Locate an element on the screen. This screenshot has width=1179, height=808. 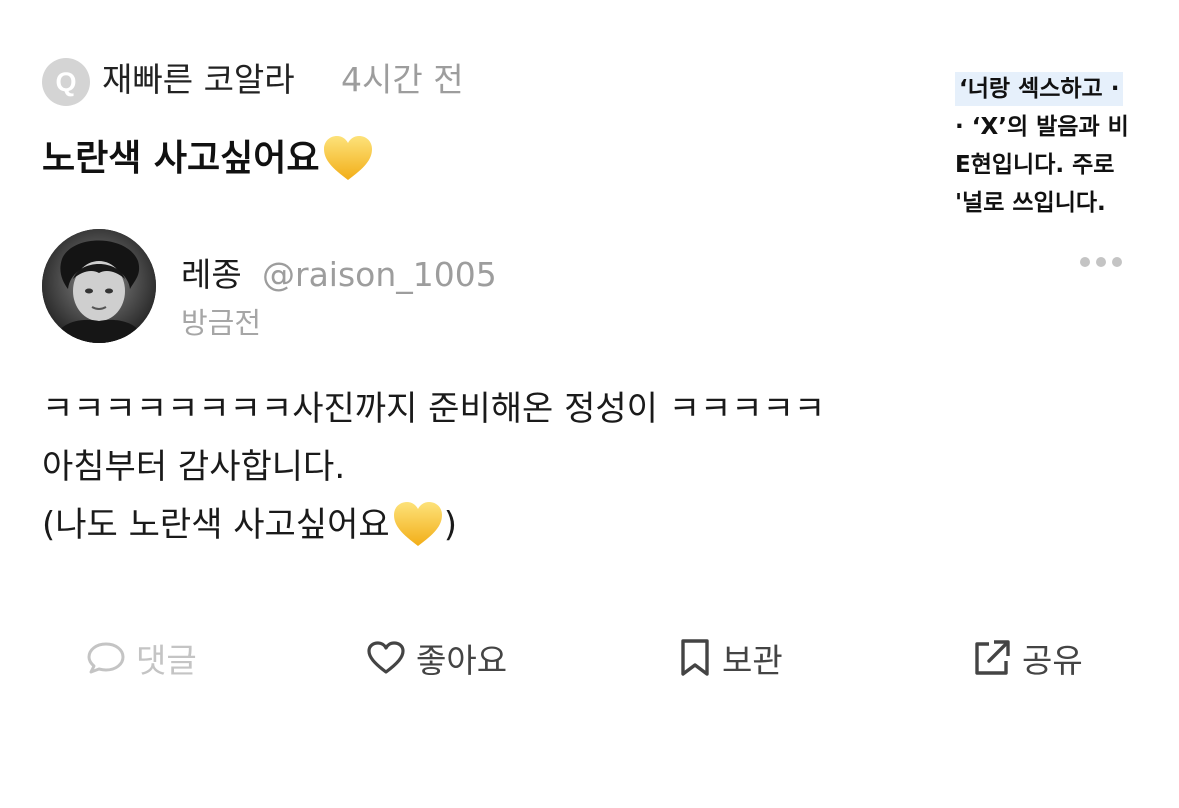
question-title-text: 노란색 사고싶어요 is located at coordinates (181, 158).